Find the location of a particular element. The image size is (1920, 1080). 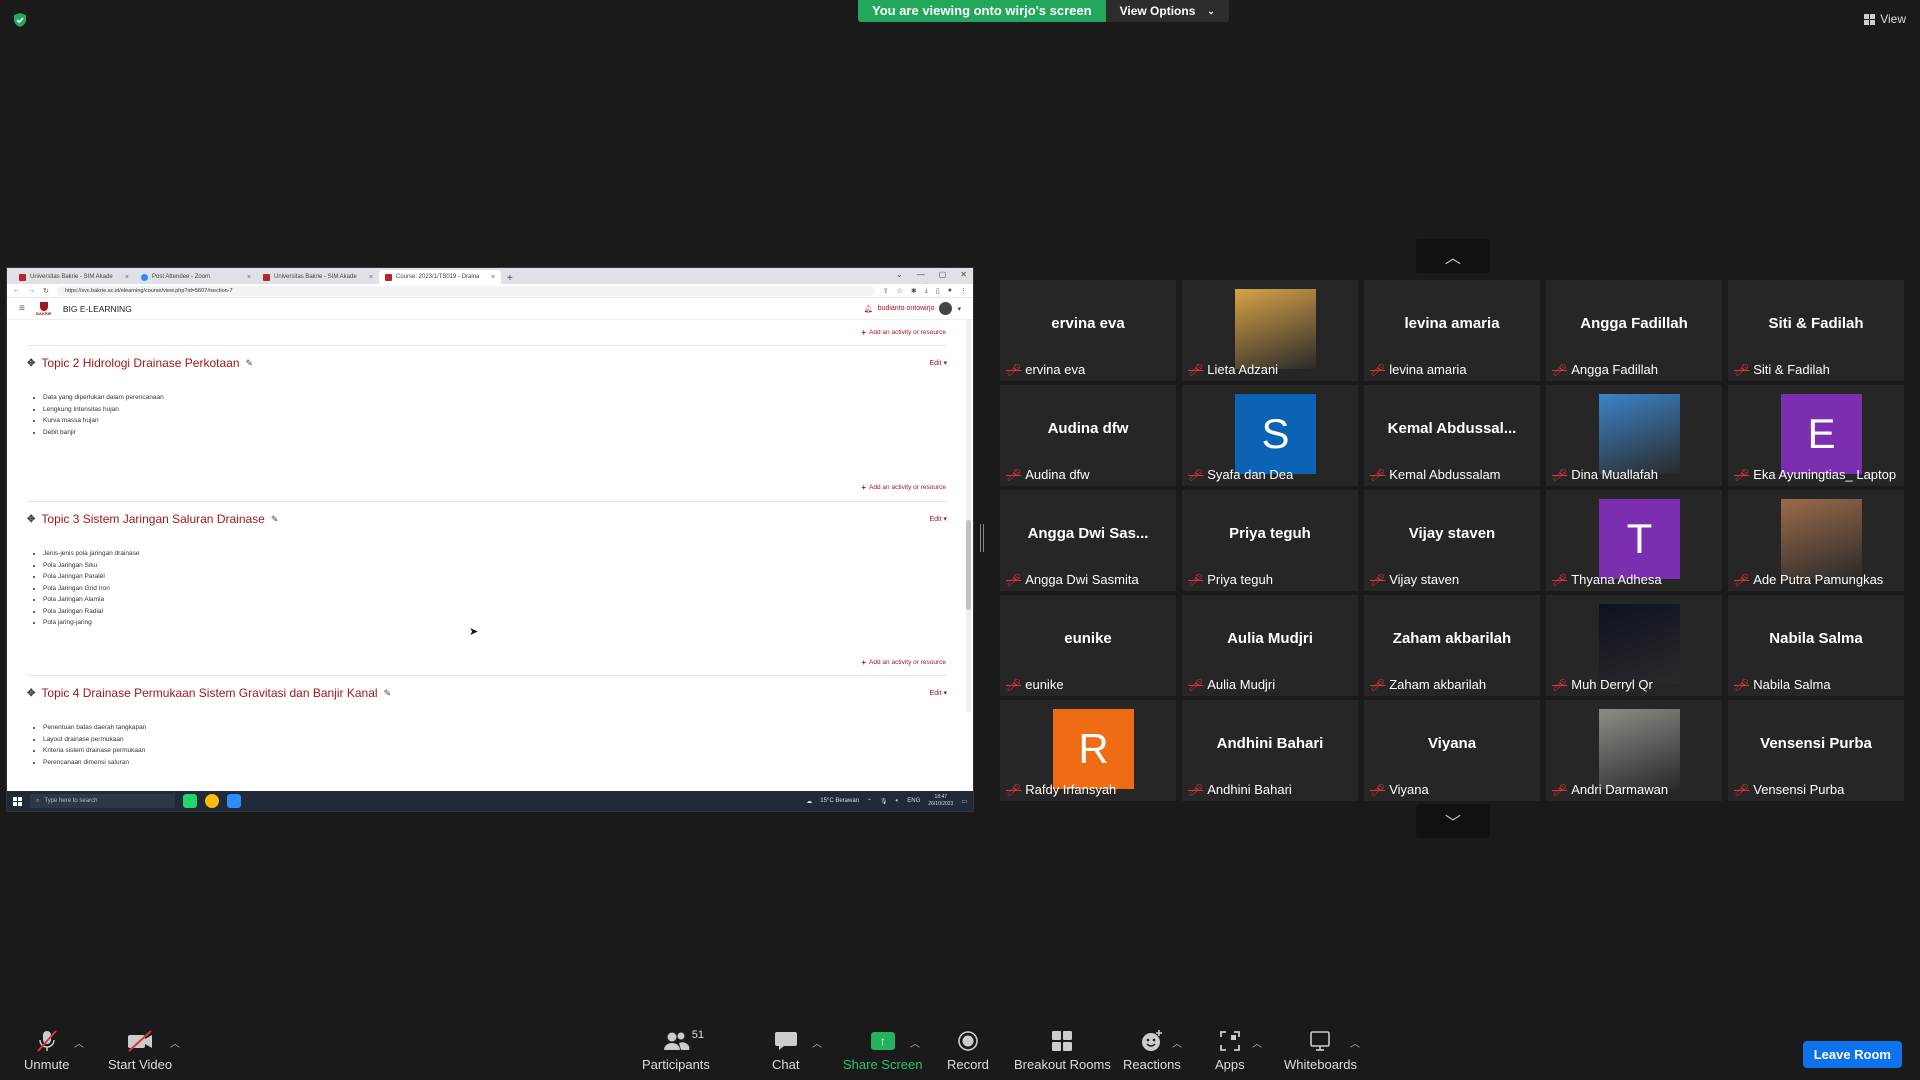

participant-tile: Vijay staven 🎤︎ Vijay staven is located at coordinates (1452, 540).